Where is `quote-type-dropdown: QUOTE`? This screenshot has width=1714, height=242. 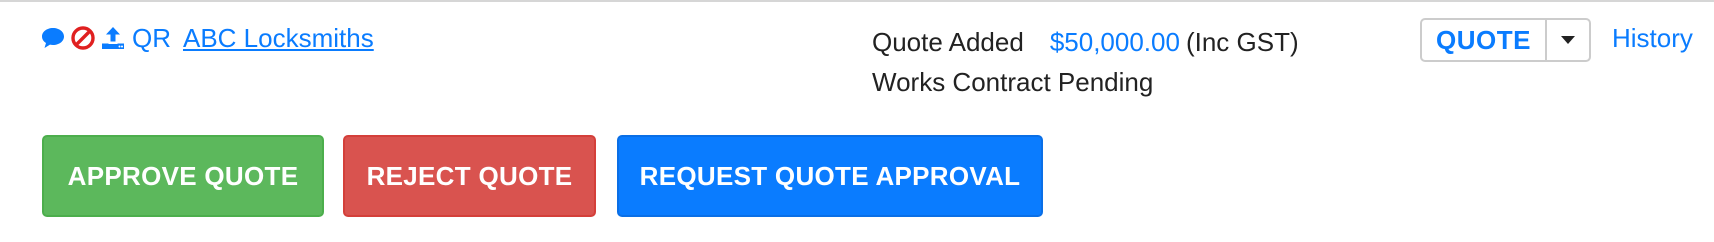 quote-type-dropdown: QUOTE is located at coordinates (1505, 40).